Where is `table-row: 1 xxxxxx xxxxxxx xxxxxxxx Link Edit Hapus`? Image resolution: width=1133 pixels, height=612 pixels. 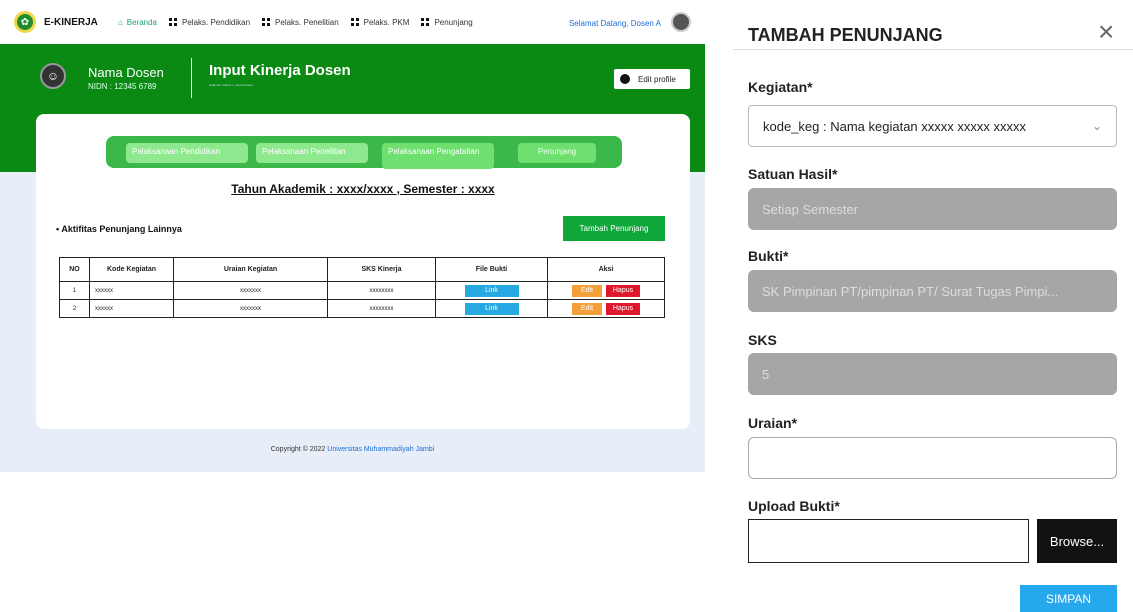
table-row: 1 xxxxxx xxxxxxx xxxxxxxx Link Edit Hapus is located at coordinates (362, 290).